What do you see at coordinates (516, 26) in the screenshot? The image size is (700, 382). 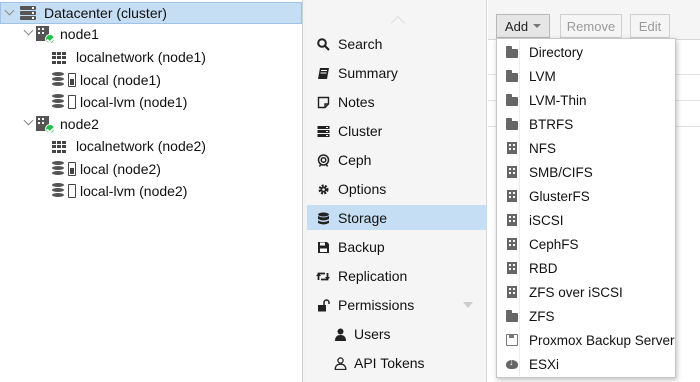 I see `add-button-label: Add` at bounding box center [516, 26].